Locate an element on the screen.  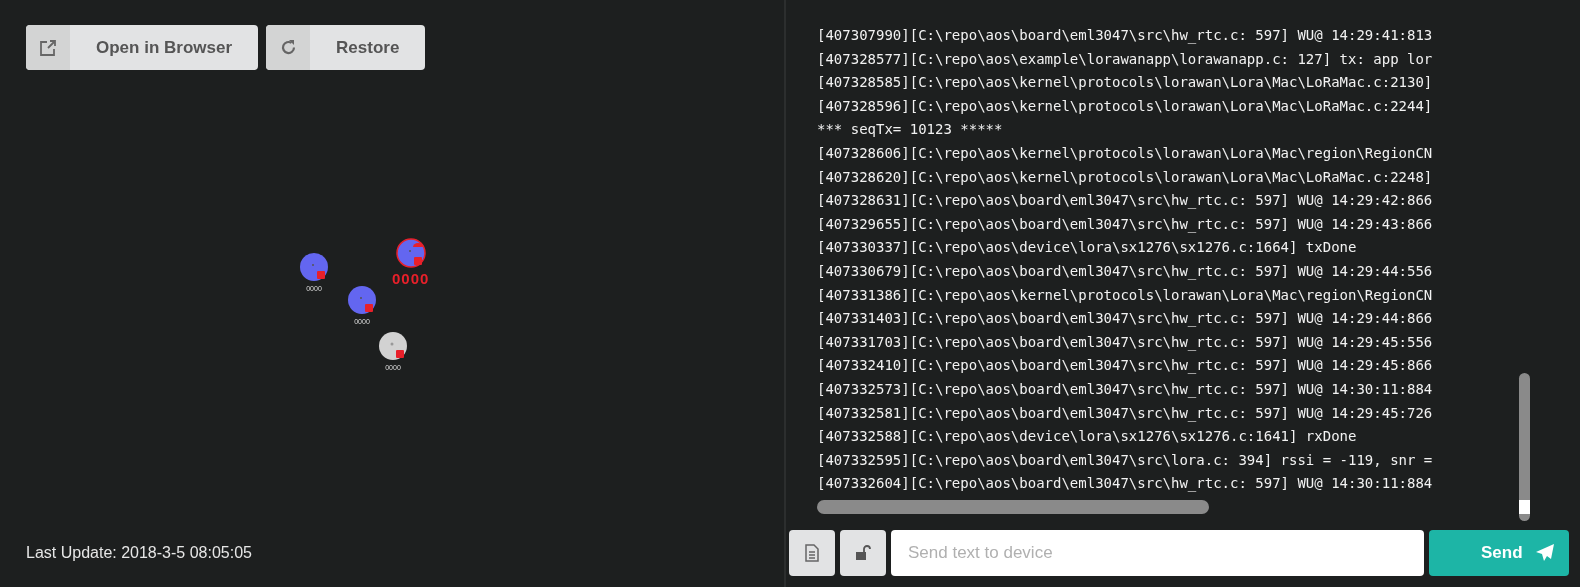
vertical-scrollbar is located at coordinates (1524, 447).